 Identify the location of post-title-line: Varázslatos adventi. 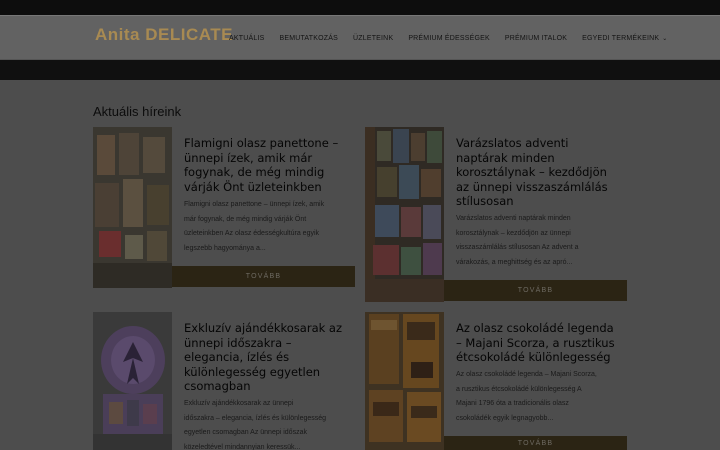
(512, 143).